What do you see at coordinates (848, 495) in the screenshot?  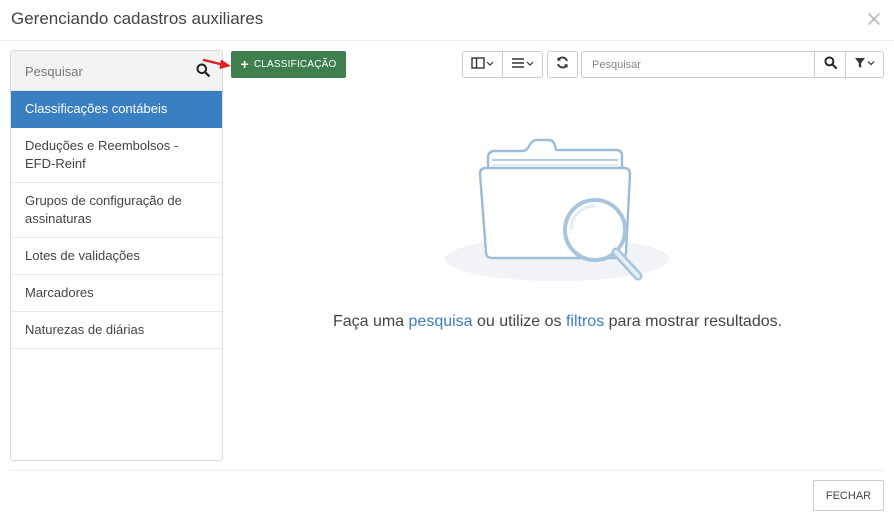 I see `fechar-button: FECHAR` at bounding box center [848, 495].